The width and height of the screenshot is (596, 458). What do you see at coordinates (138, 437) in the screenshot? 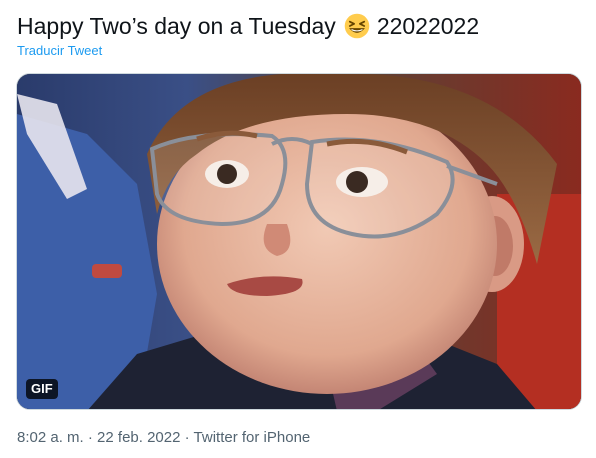
I see `tweet-date: 22 feb. 2022` at bounding box center [138, 437].